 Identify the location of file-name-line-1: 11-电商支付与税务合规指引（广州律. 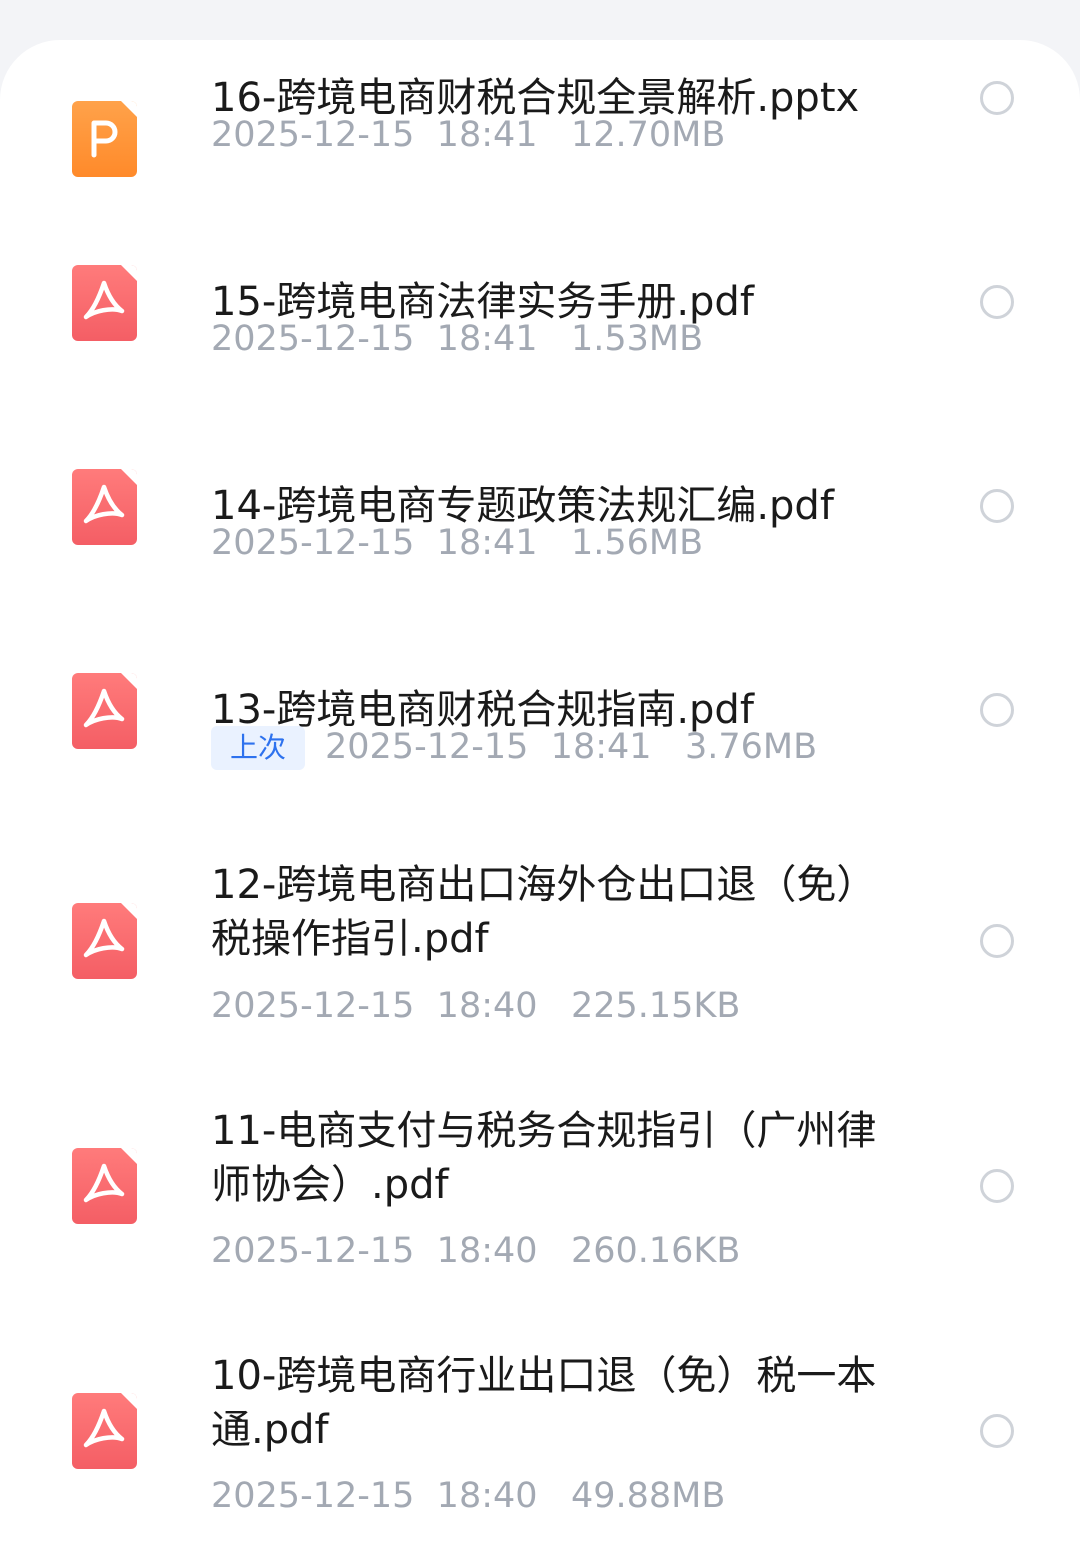
(544, 1131).